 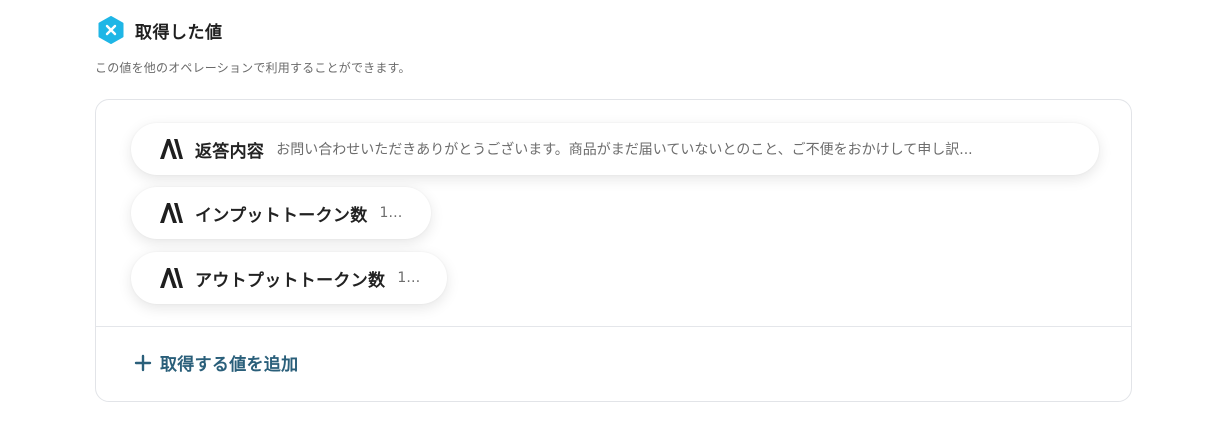 I want to click on plus-icon, so click(x=143, y=362).